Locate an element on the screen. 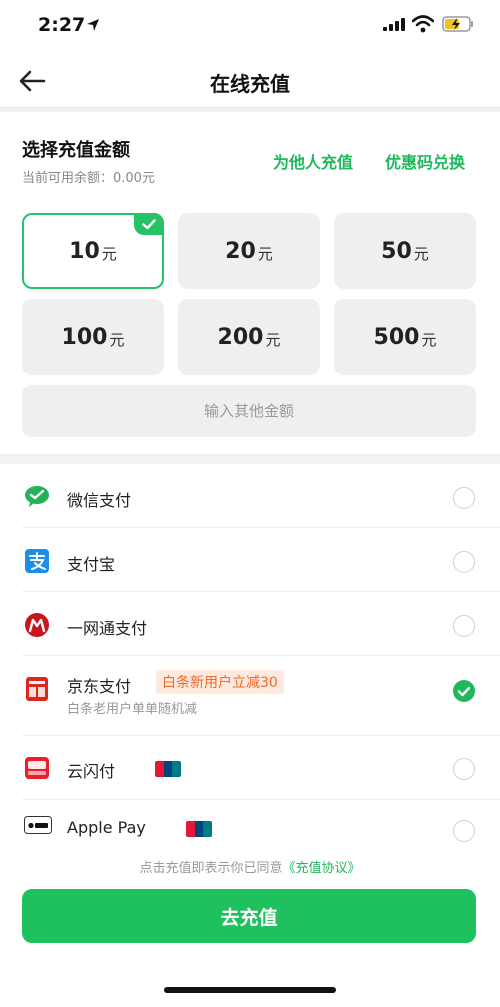 This screenshot has height=1007, width=500. payment-subtitle: 白条老用户单单随机减 is located at coordinates (132, 709).